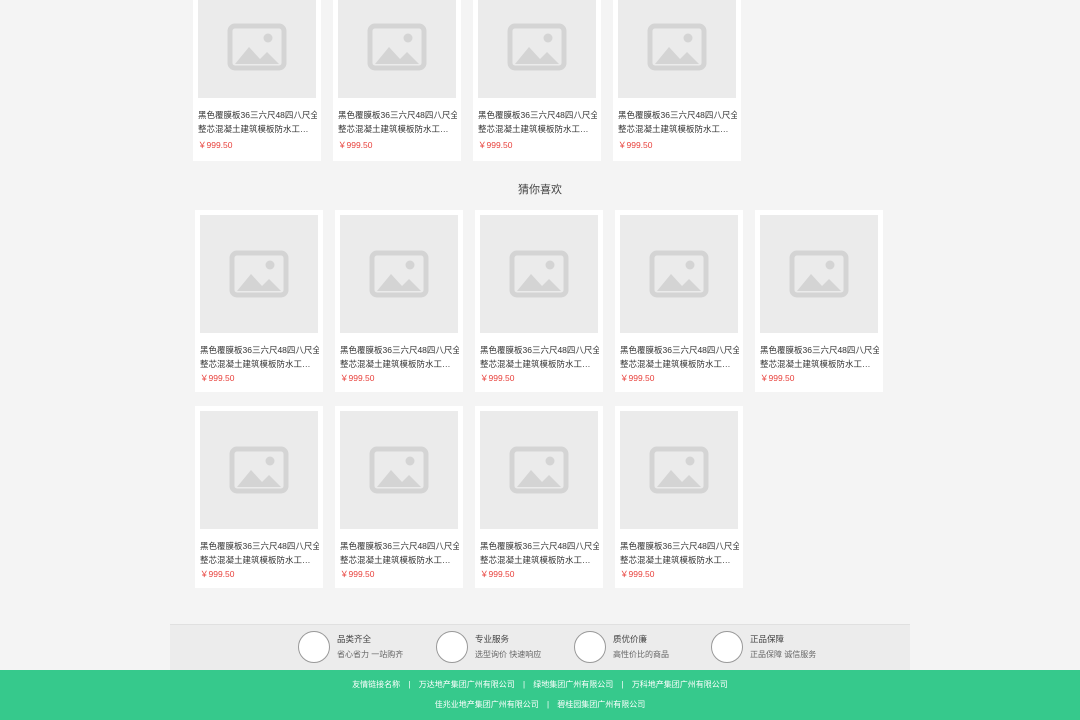 The height and width of the screenshot is (720, 1080). I want to click on footer-link-greenland: 绿地集团广州有限公司, so click(573, 684).